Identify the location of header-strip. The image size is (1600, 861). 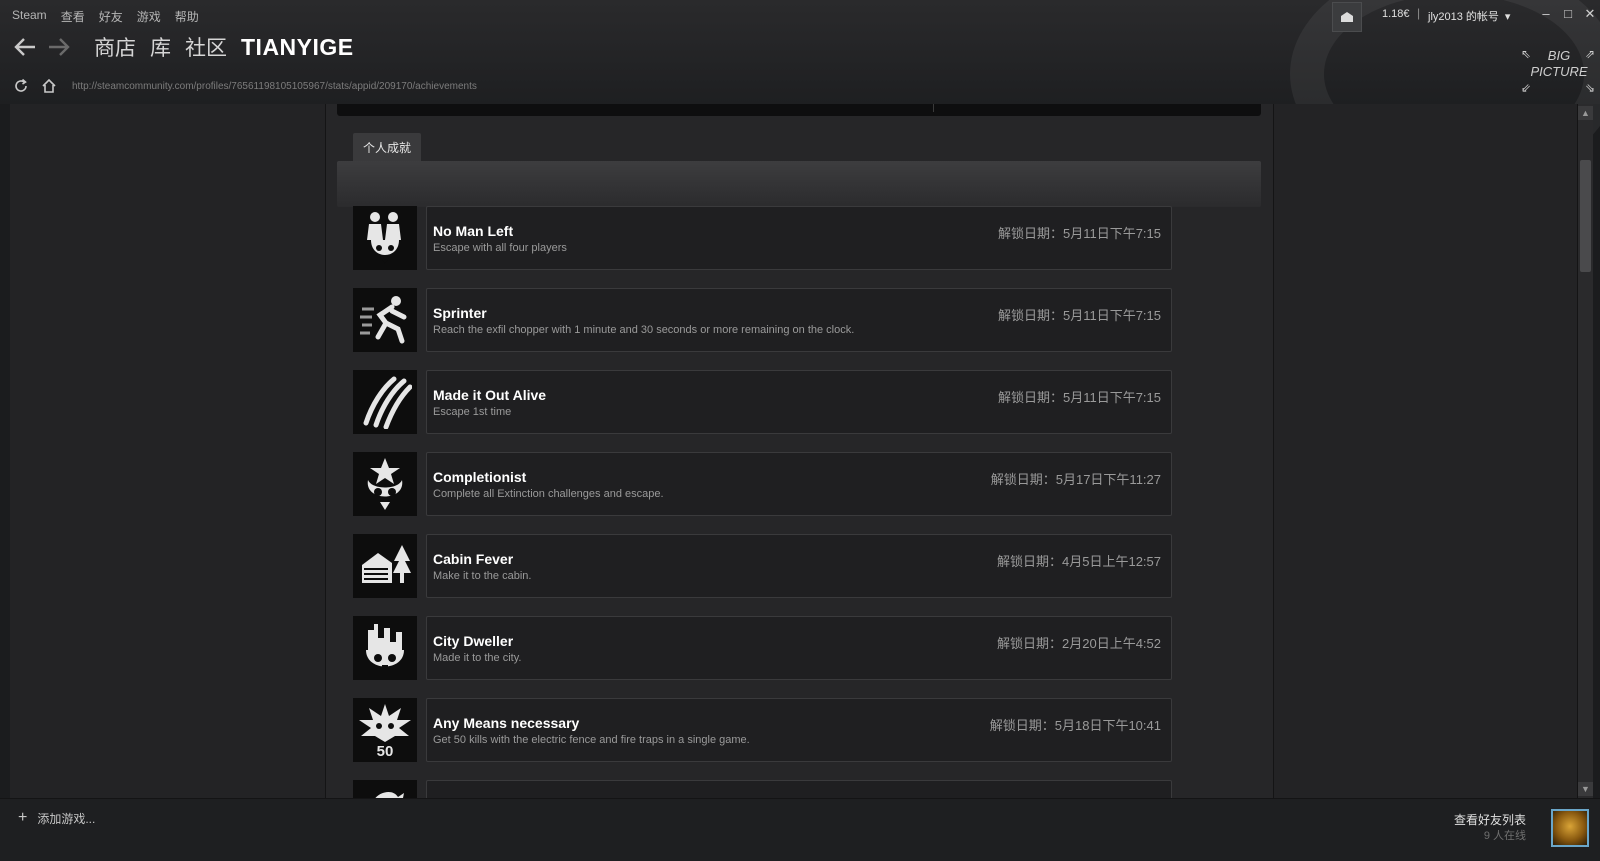
(799, 110).